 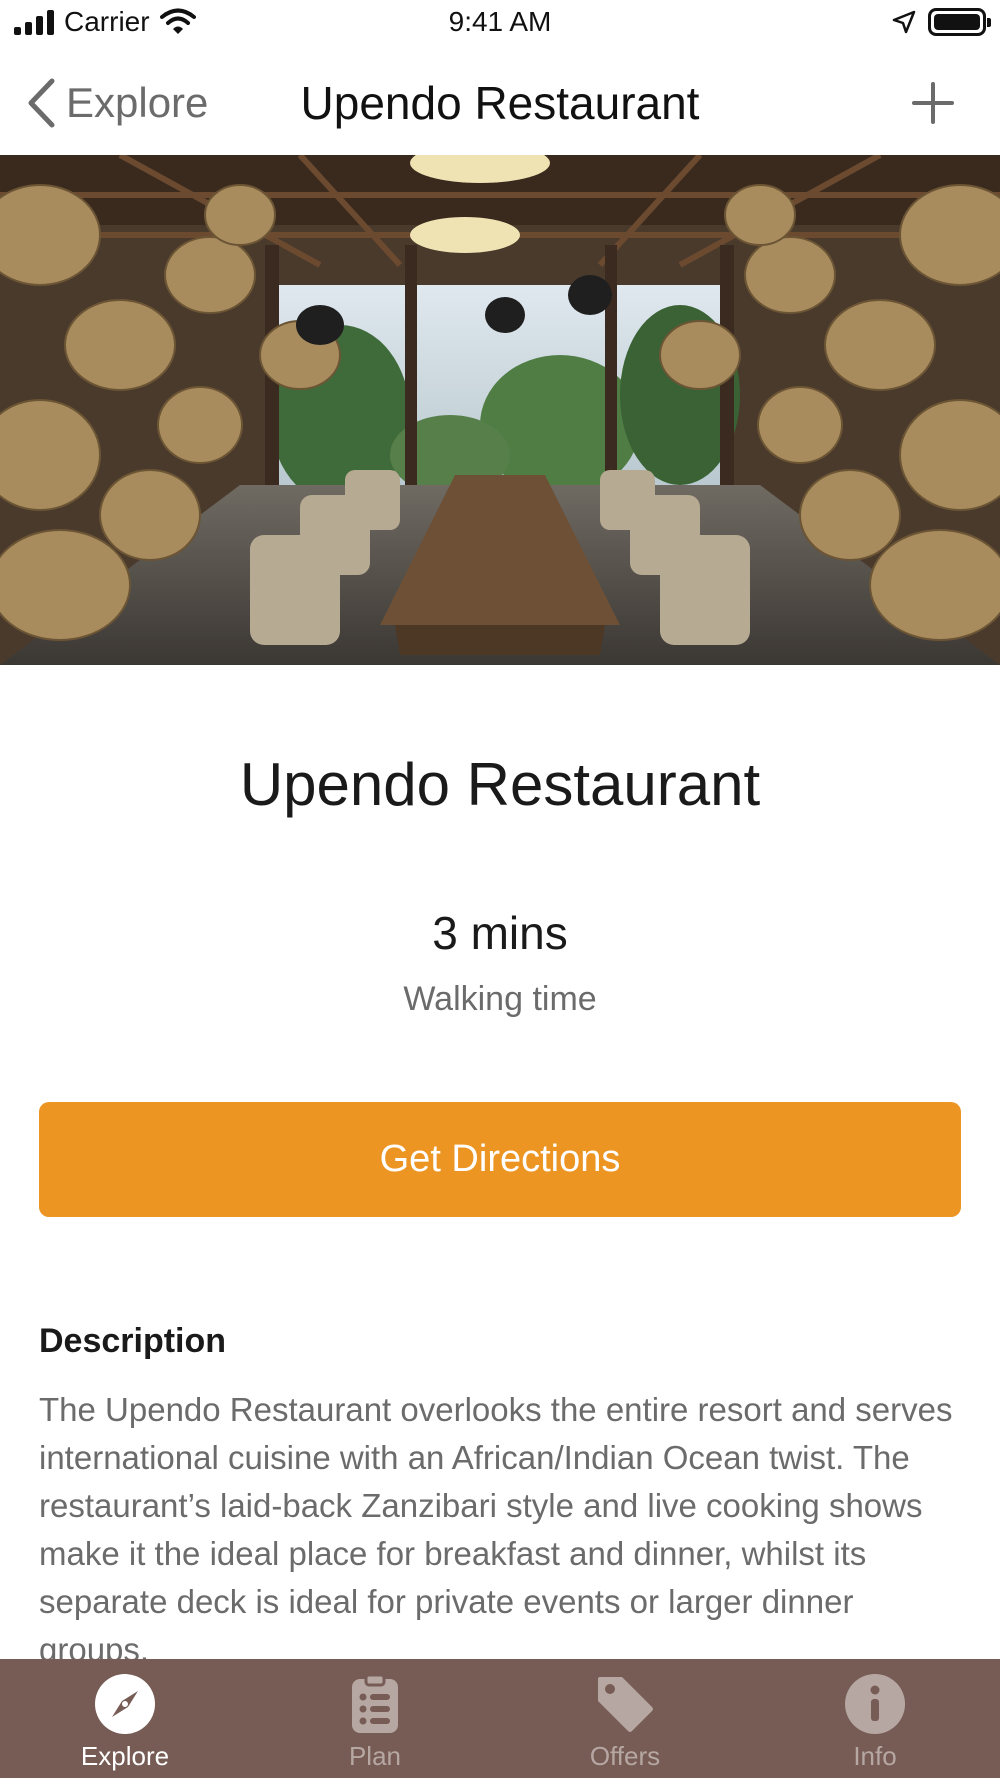 I want to click on tab-explore: Explore, so click(x=125, y=1718).